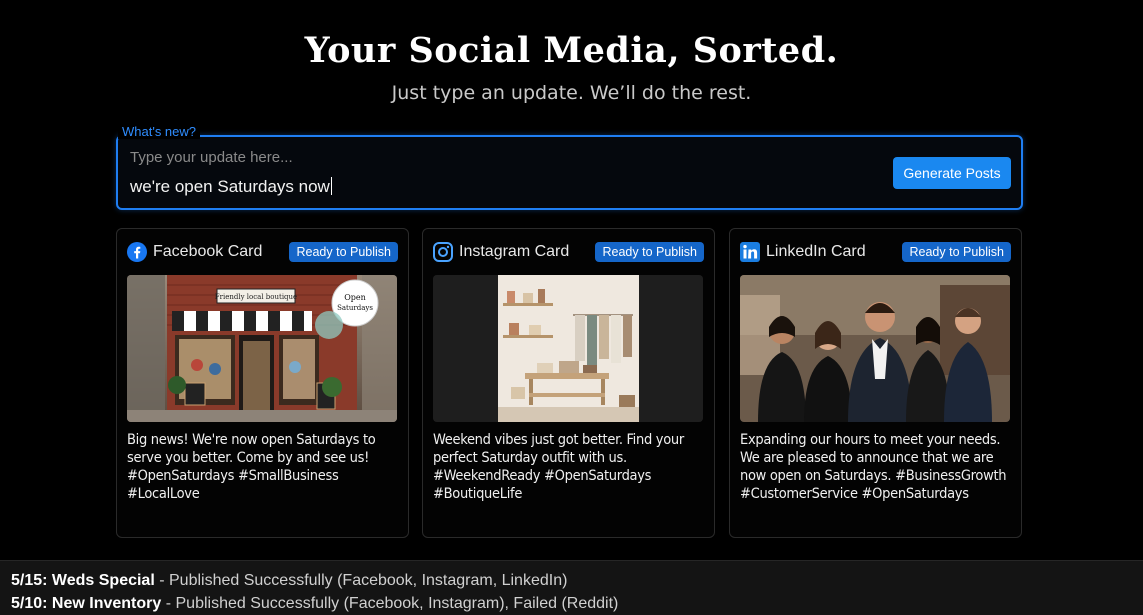 This screenshot has width=1143, height=615. I want to click on page-title: Your Social Media, Sorted., so click(571, 50).